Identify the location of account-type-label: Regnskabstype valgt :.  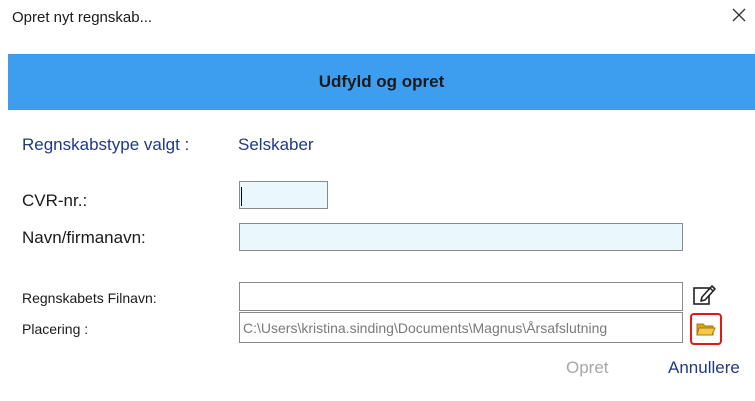
(106, 144).